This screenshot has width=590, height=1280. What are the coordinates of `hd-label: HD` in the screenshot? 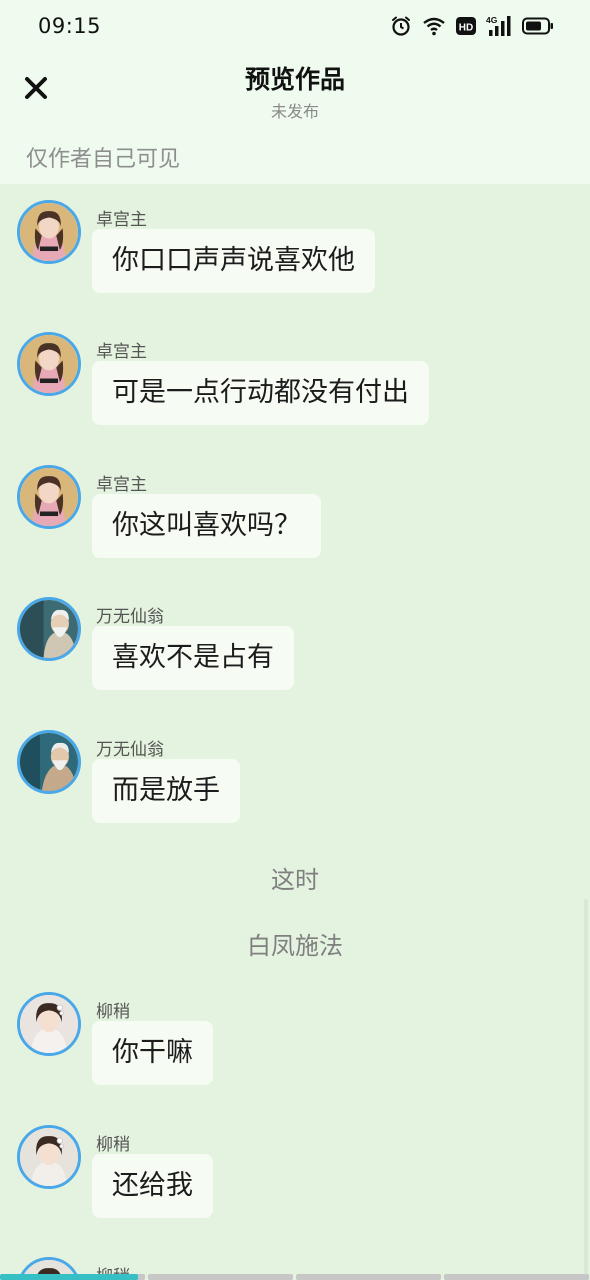 It's located at (466, 28).